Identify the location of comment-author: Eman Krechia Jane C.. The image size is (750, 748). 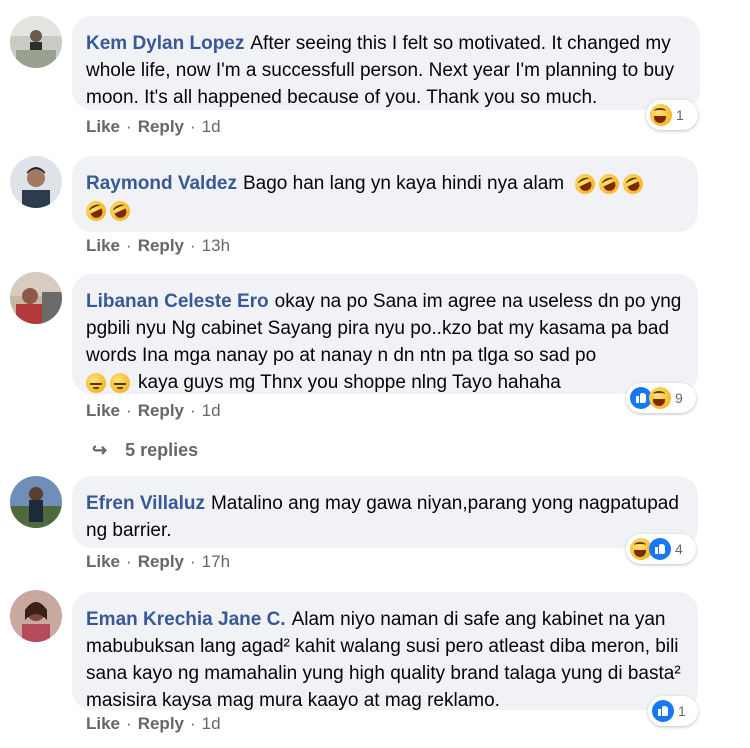
(186, 619).